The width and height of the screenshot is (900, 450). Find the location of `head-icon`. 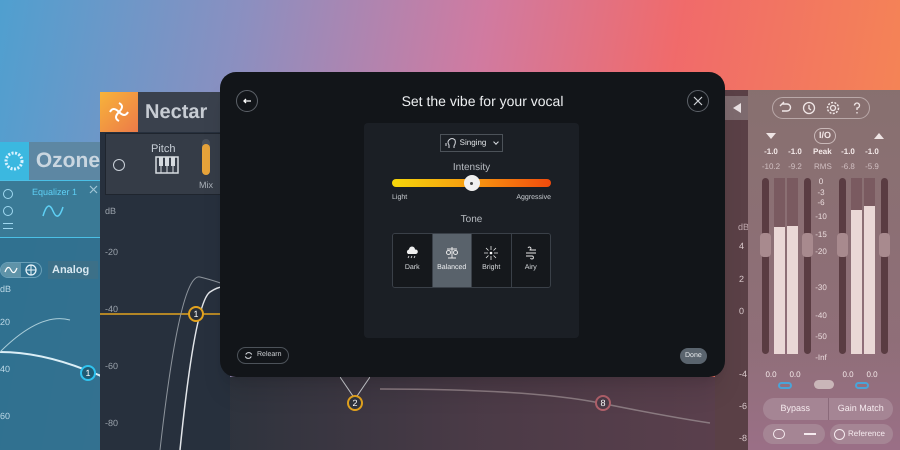

head-icon is located at coordinates (450, 143).